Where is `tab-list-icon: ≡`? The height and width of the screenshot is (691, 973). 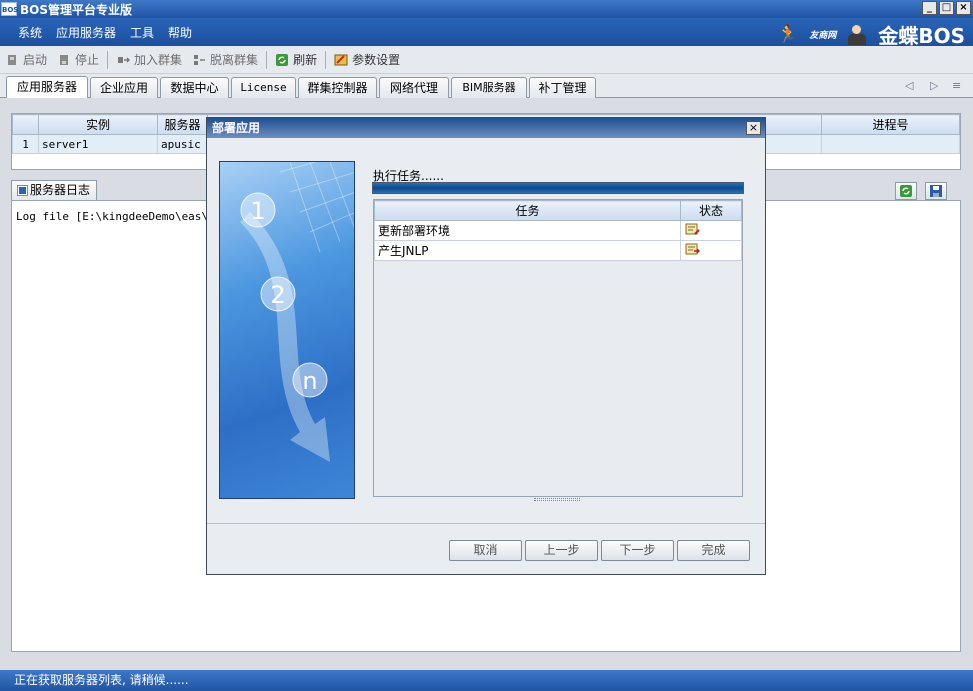
tab-list-icon: ≡ is located at coordinates (956, 85).